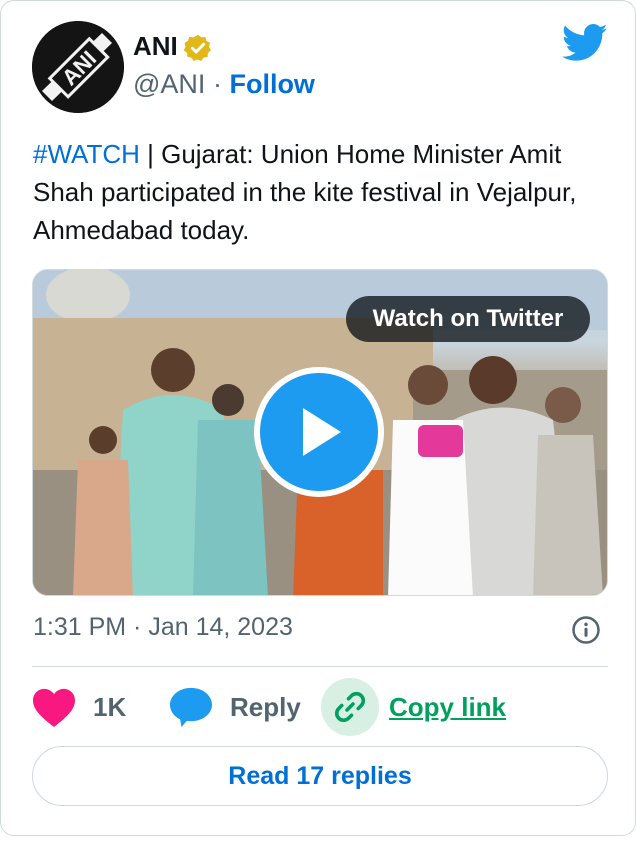 This screenshot has height=842, width=636. I want to click on hashtag-link: #WATCH, so click(86, 154).